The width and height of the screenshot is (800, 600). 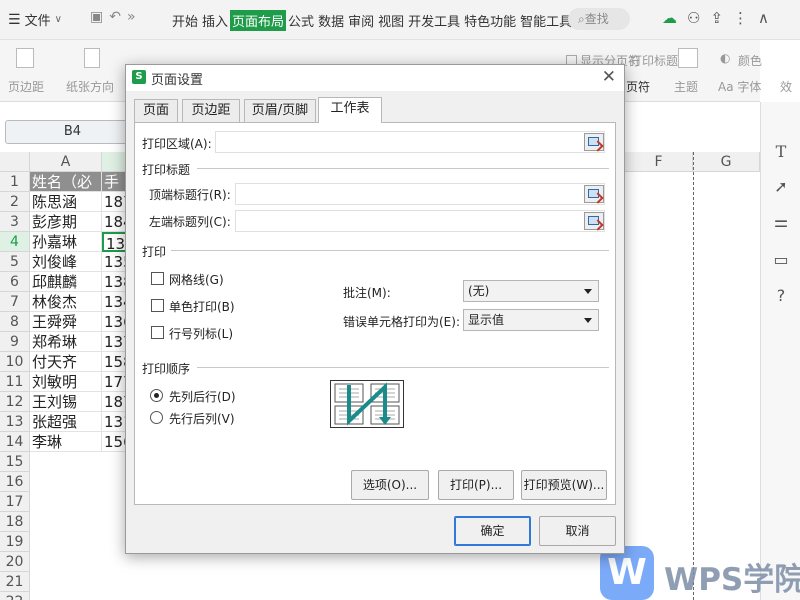 I want to click on row-header: 17, so click(x=15, y=502).